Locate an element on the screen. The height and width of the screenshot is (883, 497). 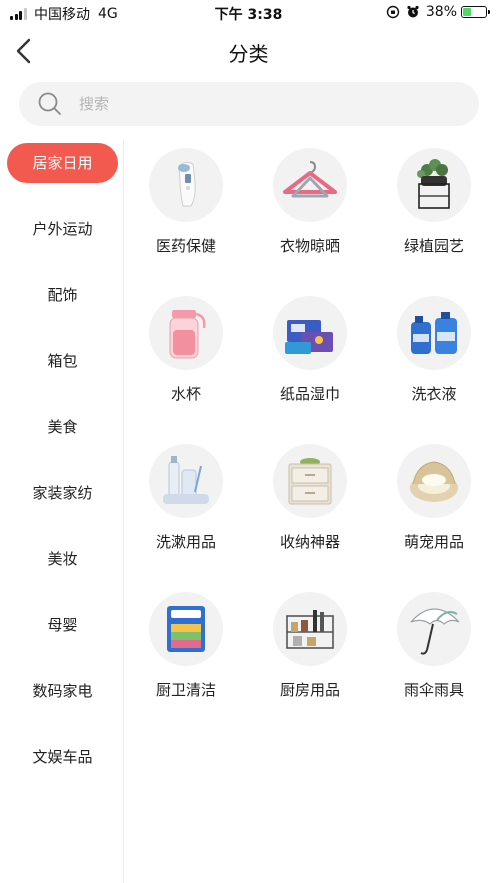
potted-plant-icon is located at coordinates (434, 185).